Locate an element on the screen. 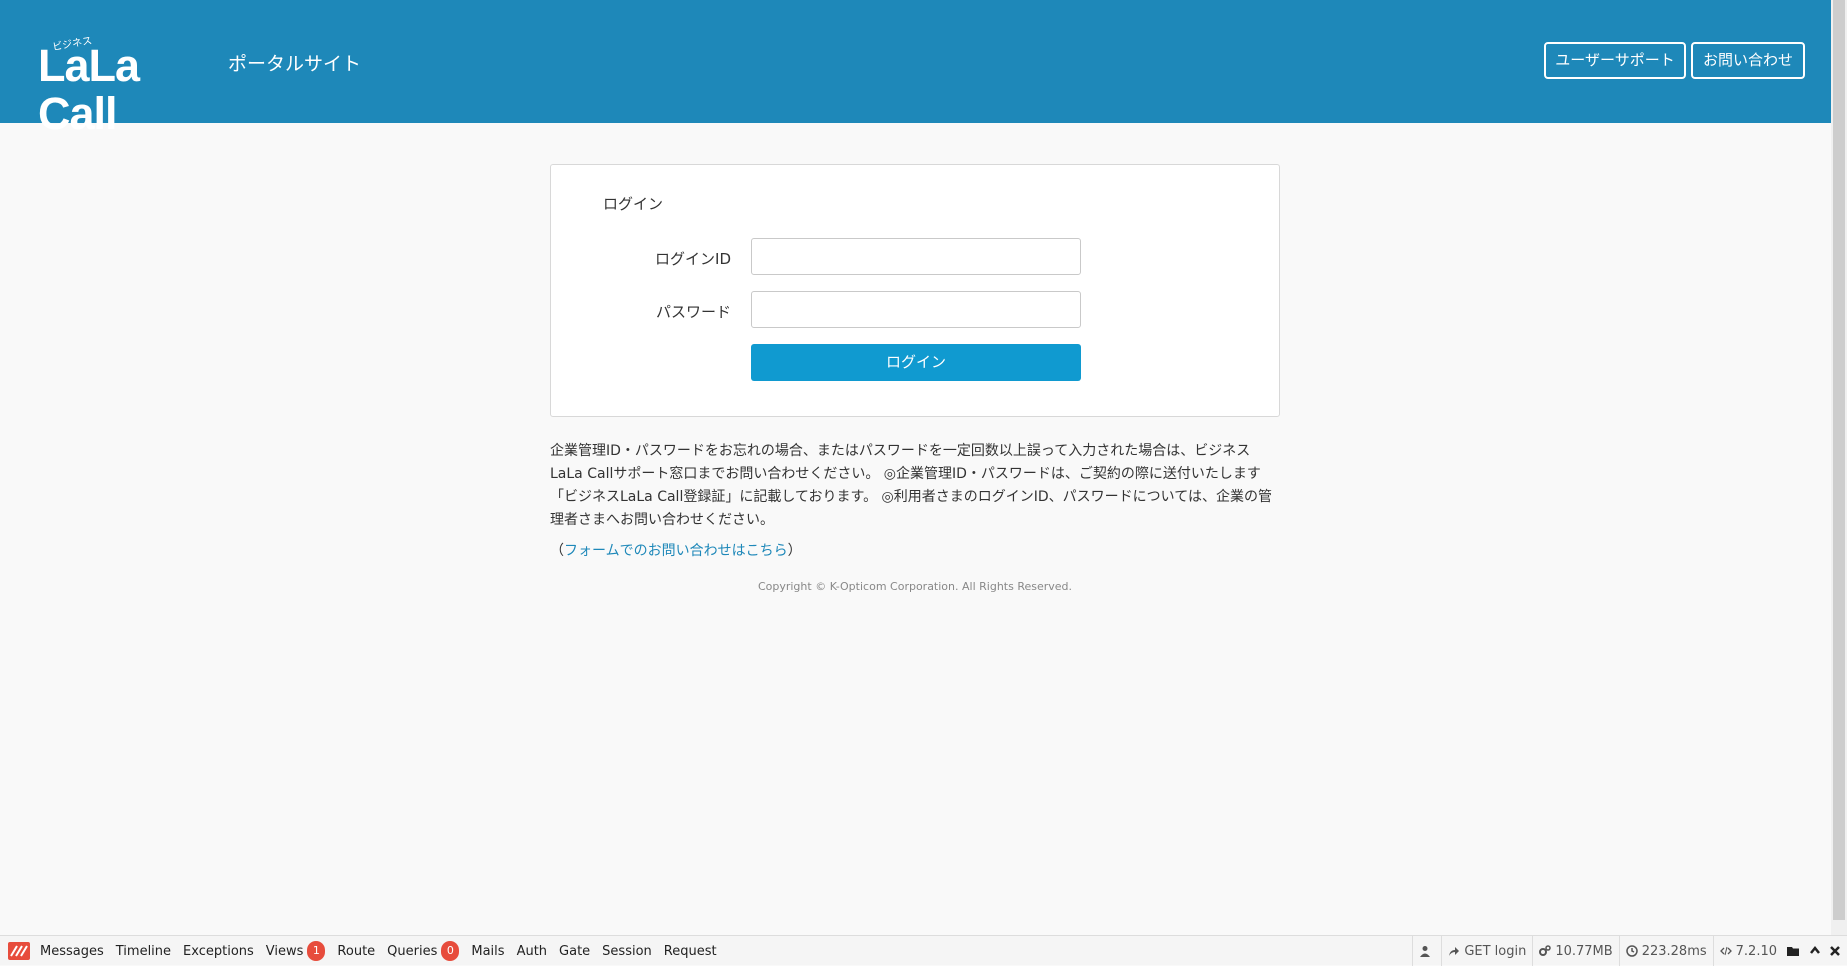  php-version-text: 7.2.10 is located at coordinates (1756, 951).